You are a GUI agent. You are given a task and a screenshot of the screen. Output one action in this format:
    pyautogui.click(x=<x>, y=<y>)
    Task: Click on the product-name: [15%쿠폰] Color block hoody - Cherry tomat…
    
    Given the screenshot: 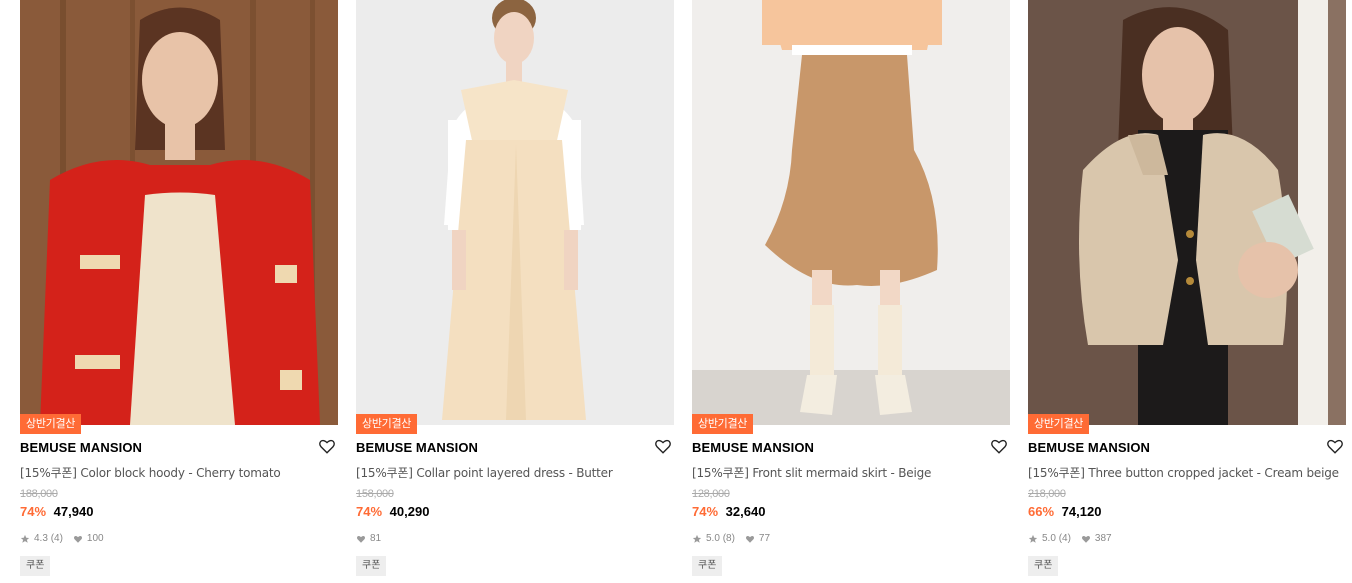 What is the action you would take?
    pyautogui.click(x=150, y=472)
    